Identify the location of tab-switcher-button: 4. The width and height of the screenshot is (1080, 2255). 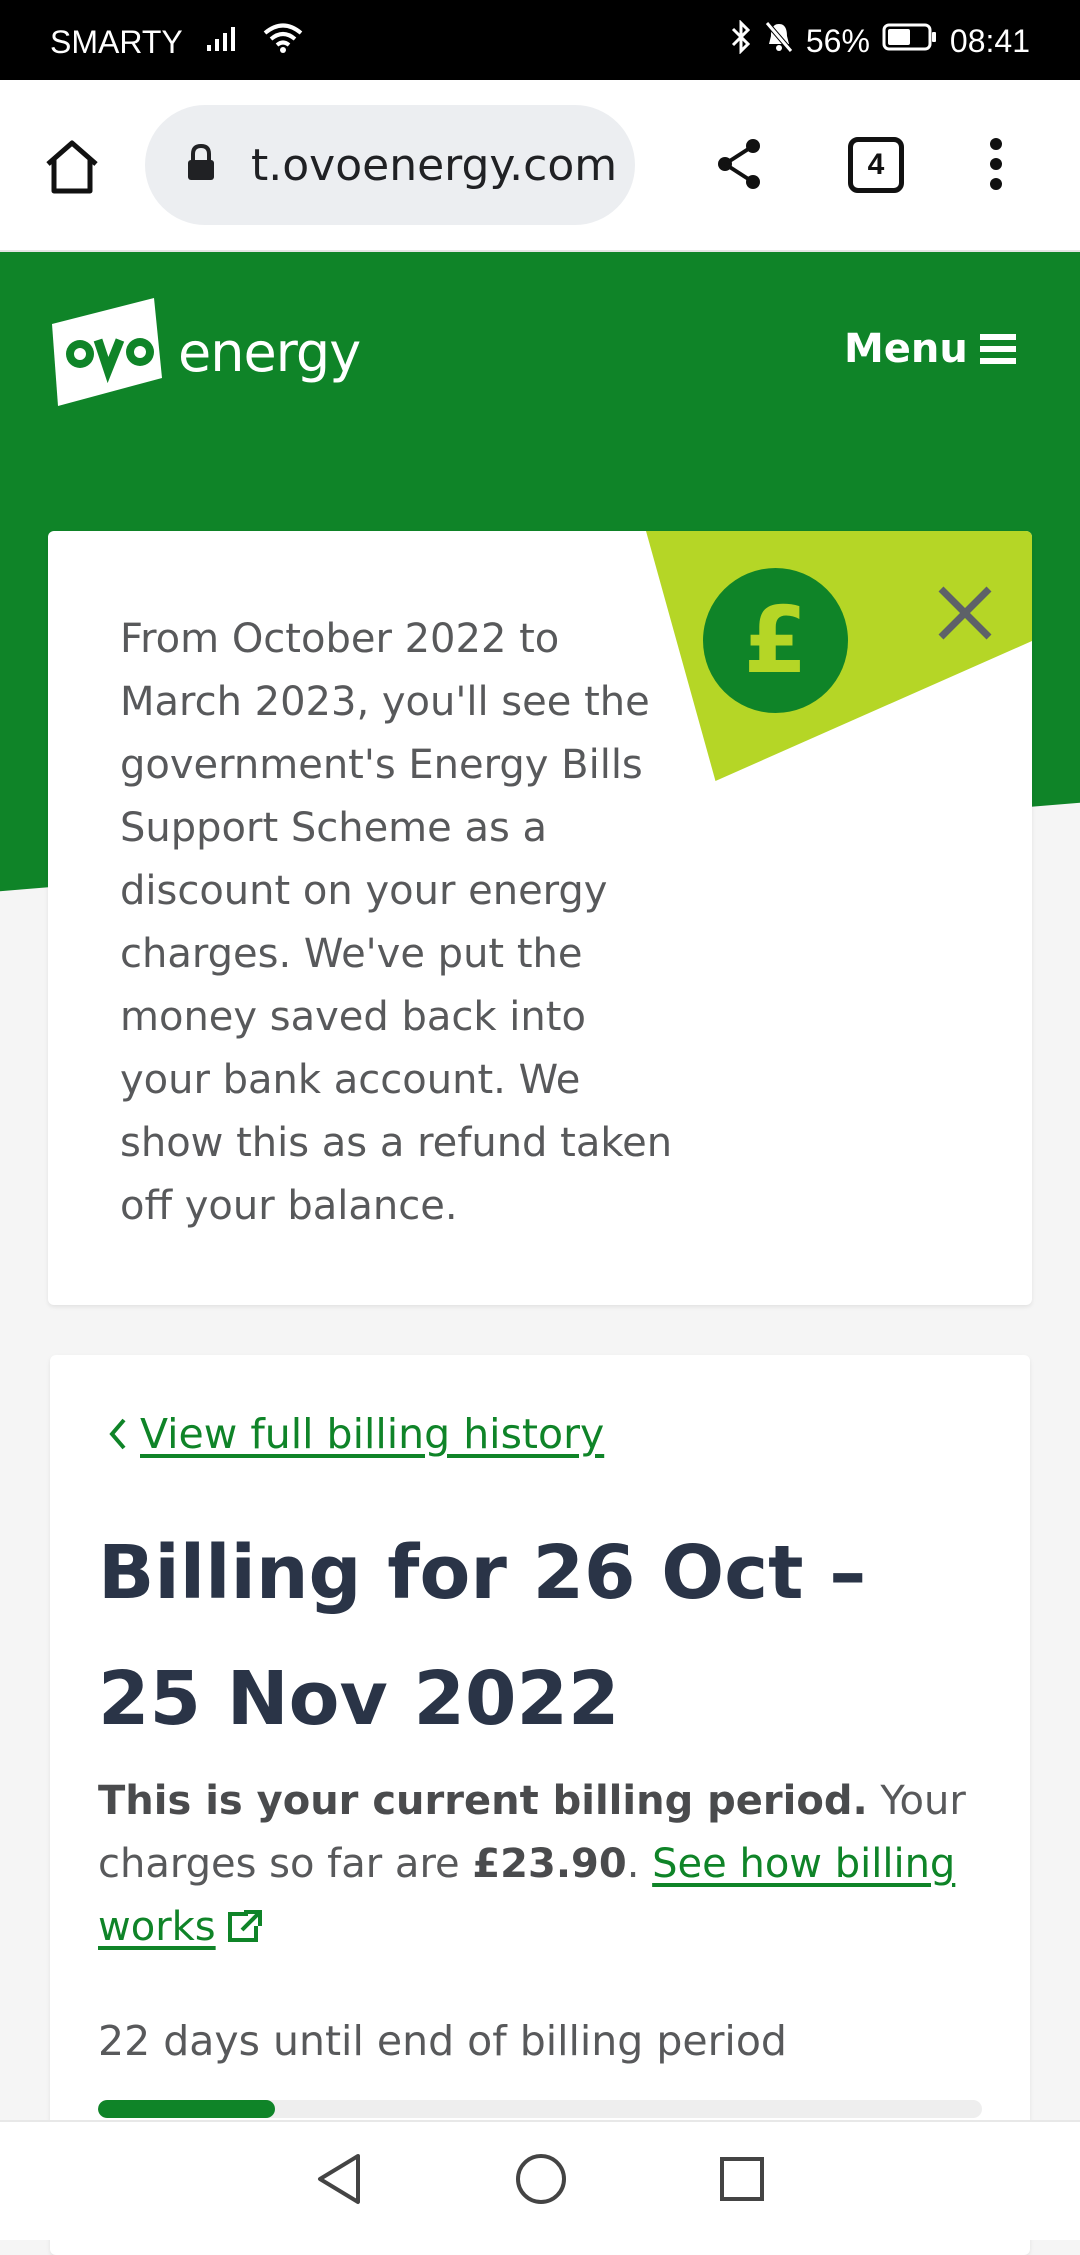
(876, 165).